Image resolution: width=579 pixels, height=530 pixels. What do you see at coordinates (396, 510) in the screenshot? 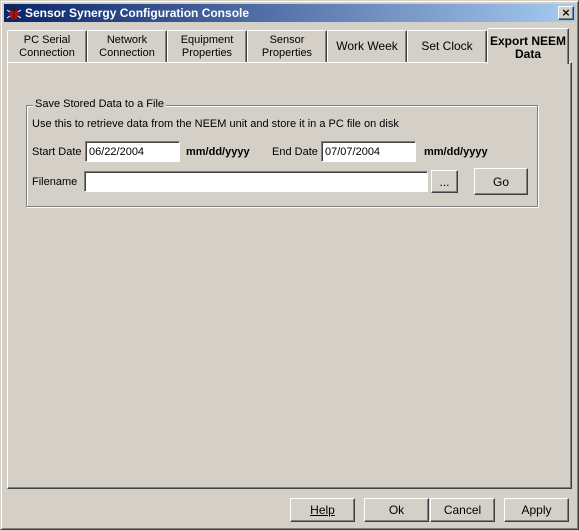
I see `ok-button: Ok` at bounding box center [396, 510].